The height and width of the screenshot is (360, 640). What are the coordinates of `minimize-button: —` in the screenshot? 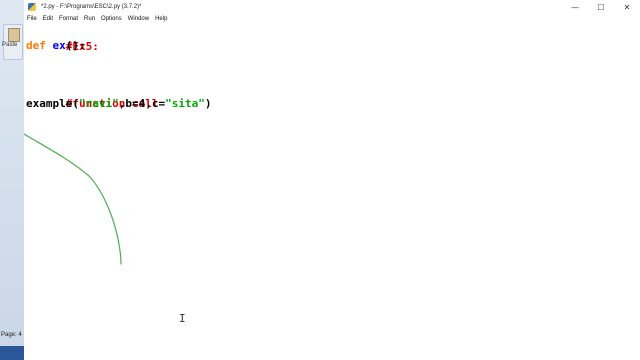 It's located at (575, 7).